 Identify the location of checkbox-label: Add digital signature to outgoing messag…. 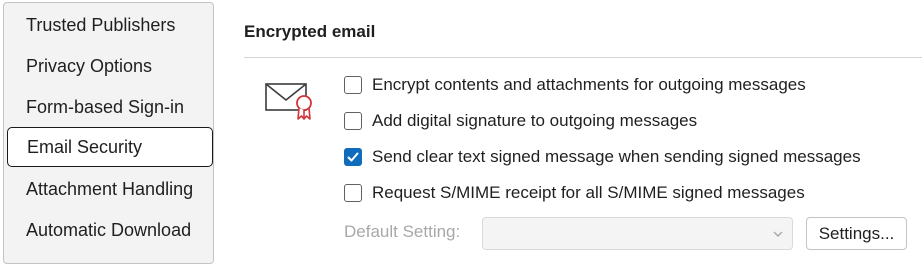
(535, 120).